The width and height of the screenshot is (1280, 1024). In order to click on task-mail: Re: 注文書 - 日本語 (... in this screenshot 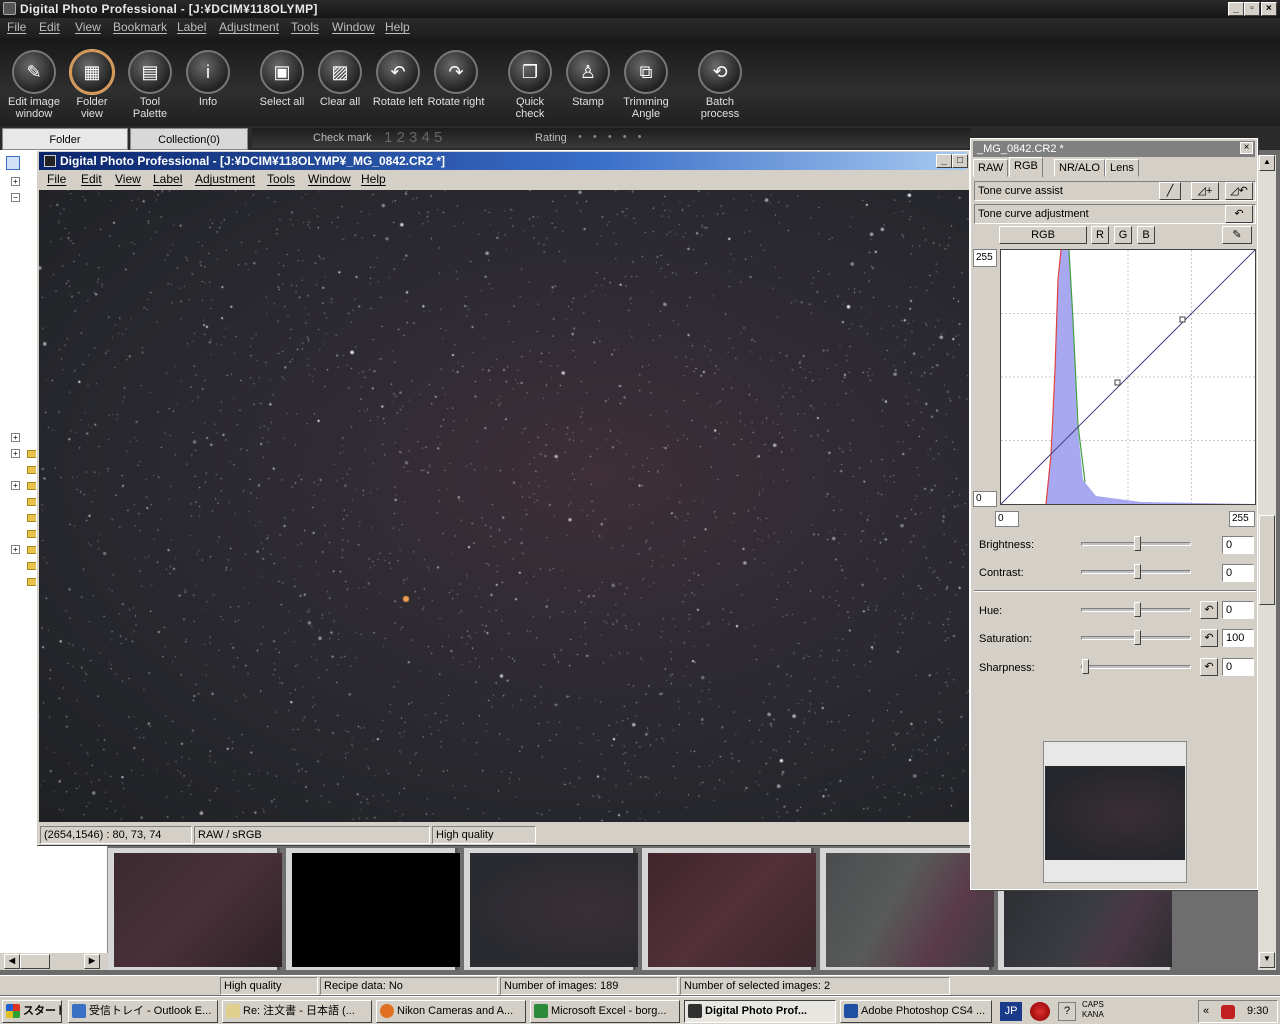, I will do `click(297, 1011)`.